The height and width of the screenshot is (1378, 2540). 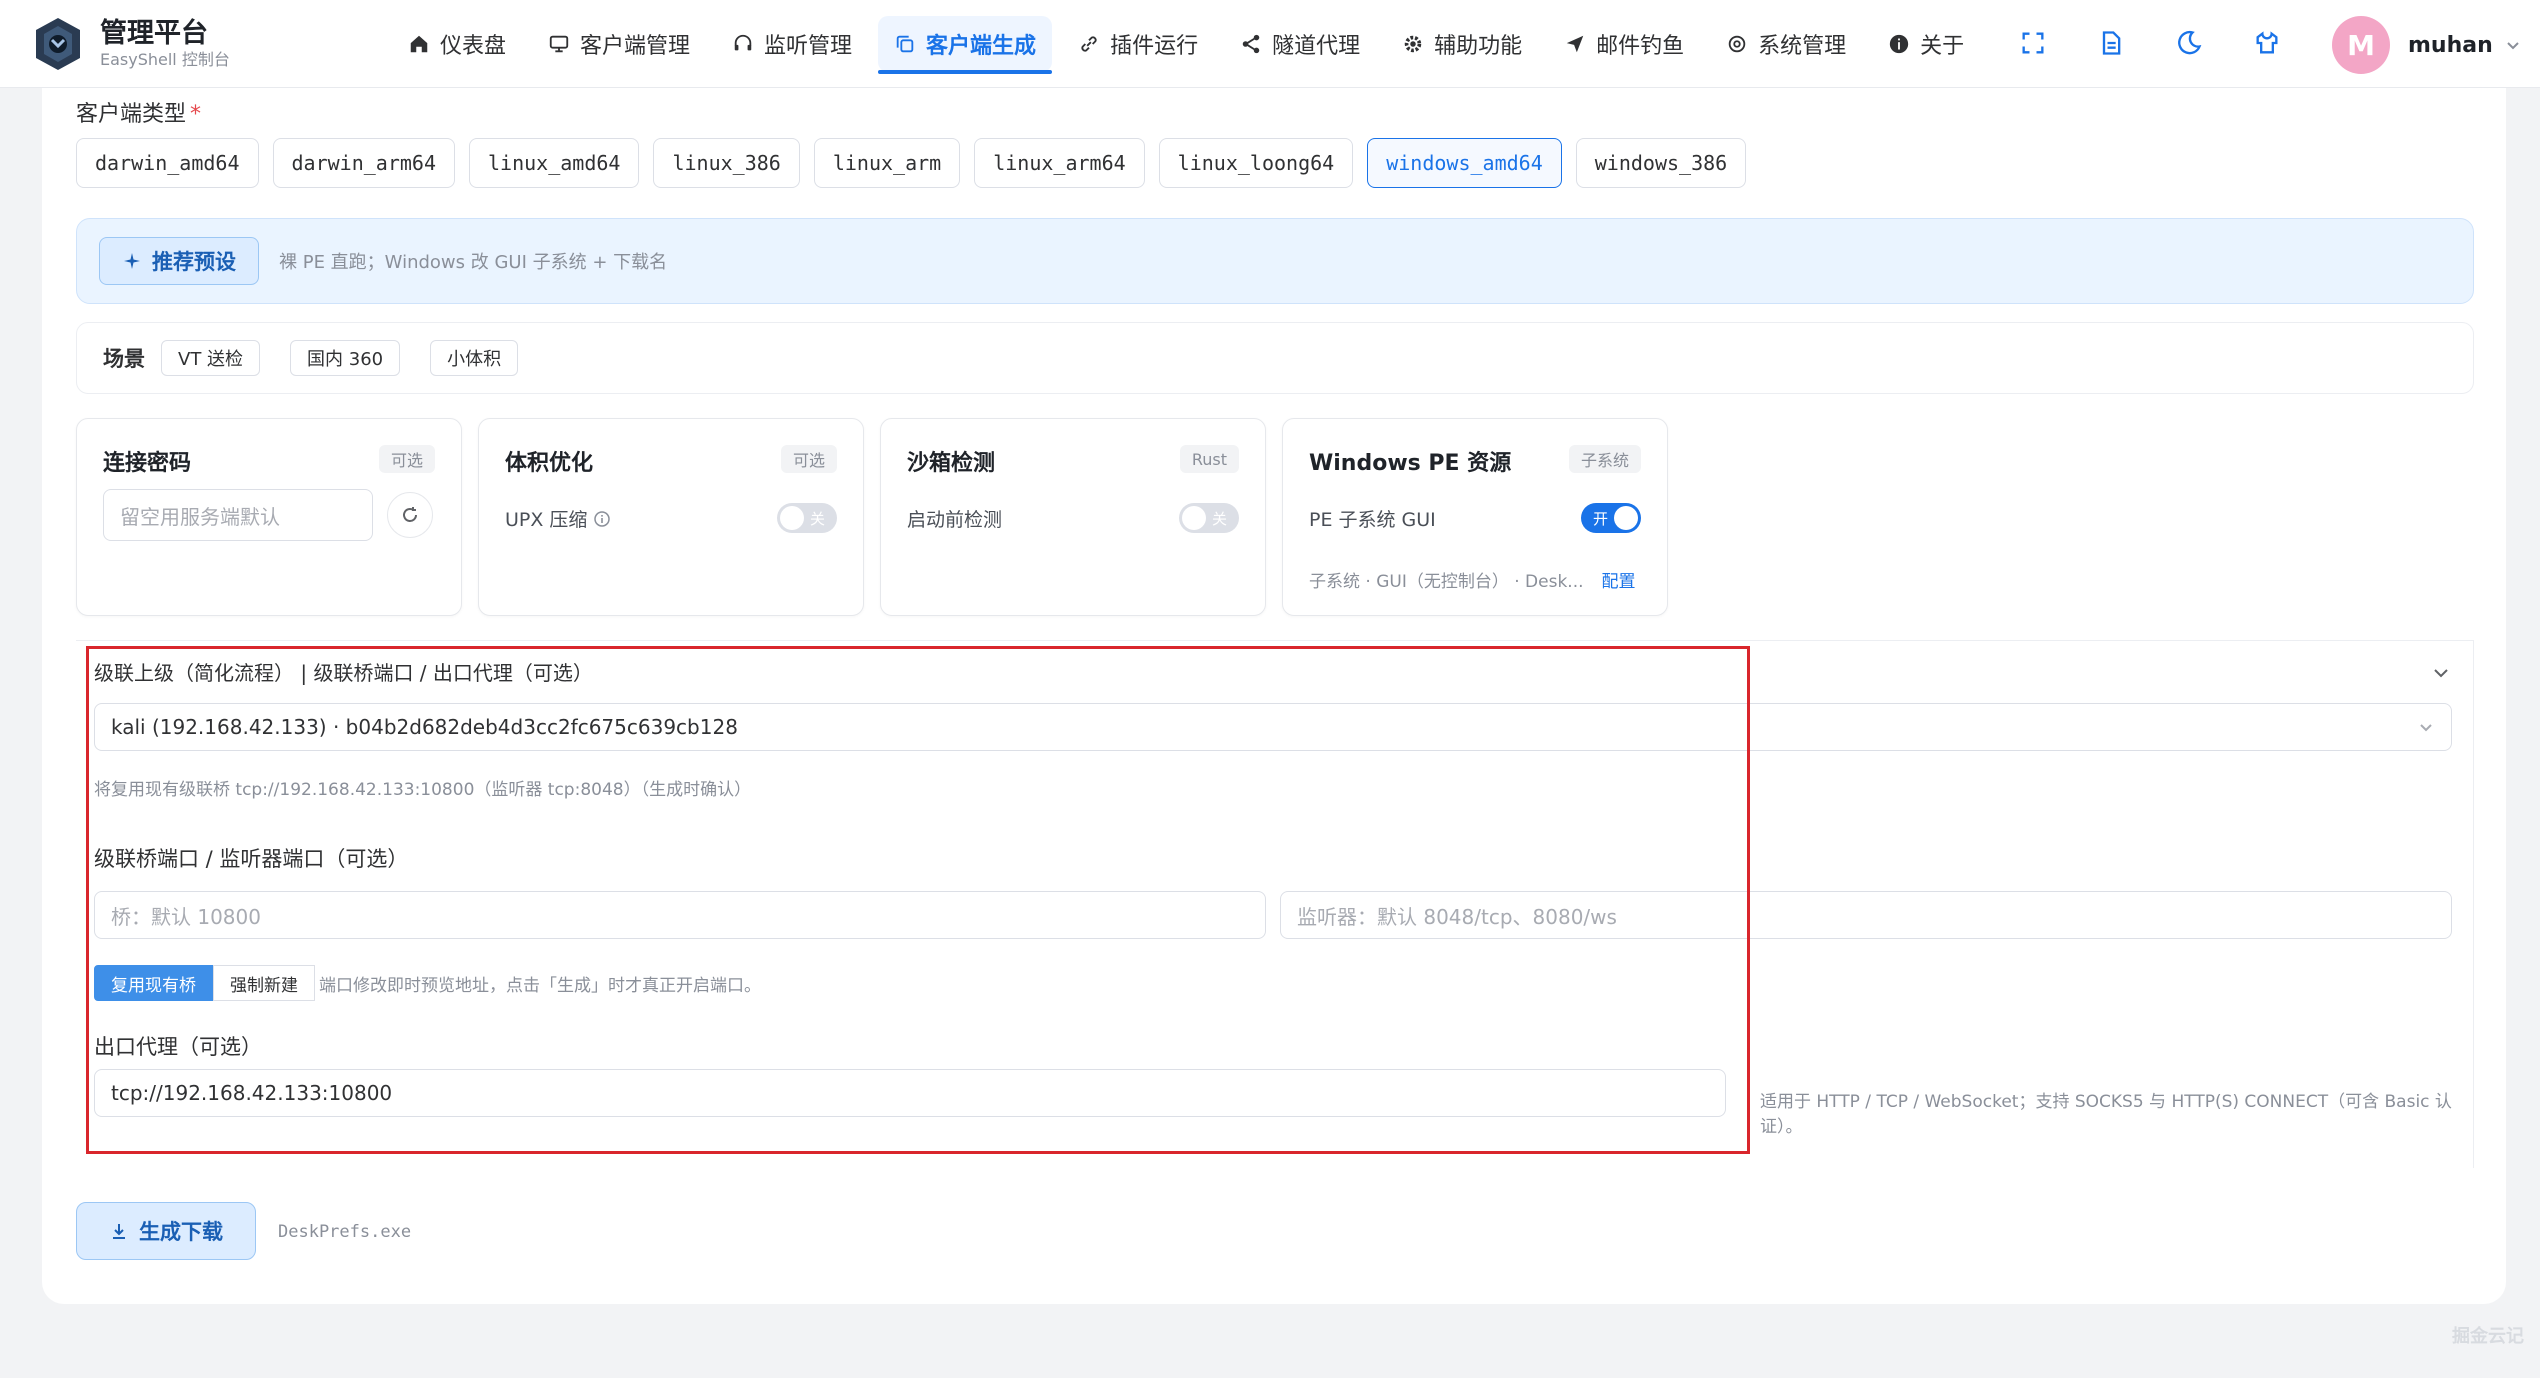 I want to click on pe-gui-label: PE 子系统 GUI, so click(x=1372, y=520).